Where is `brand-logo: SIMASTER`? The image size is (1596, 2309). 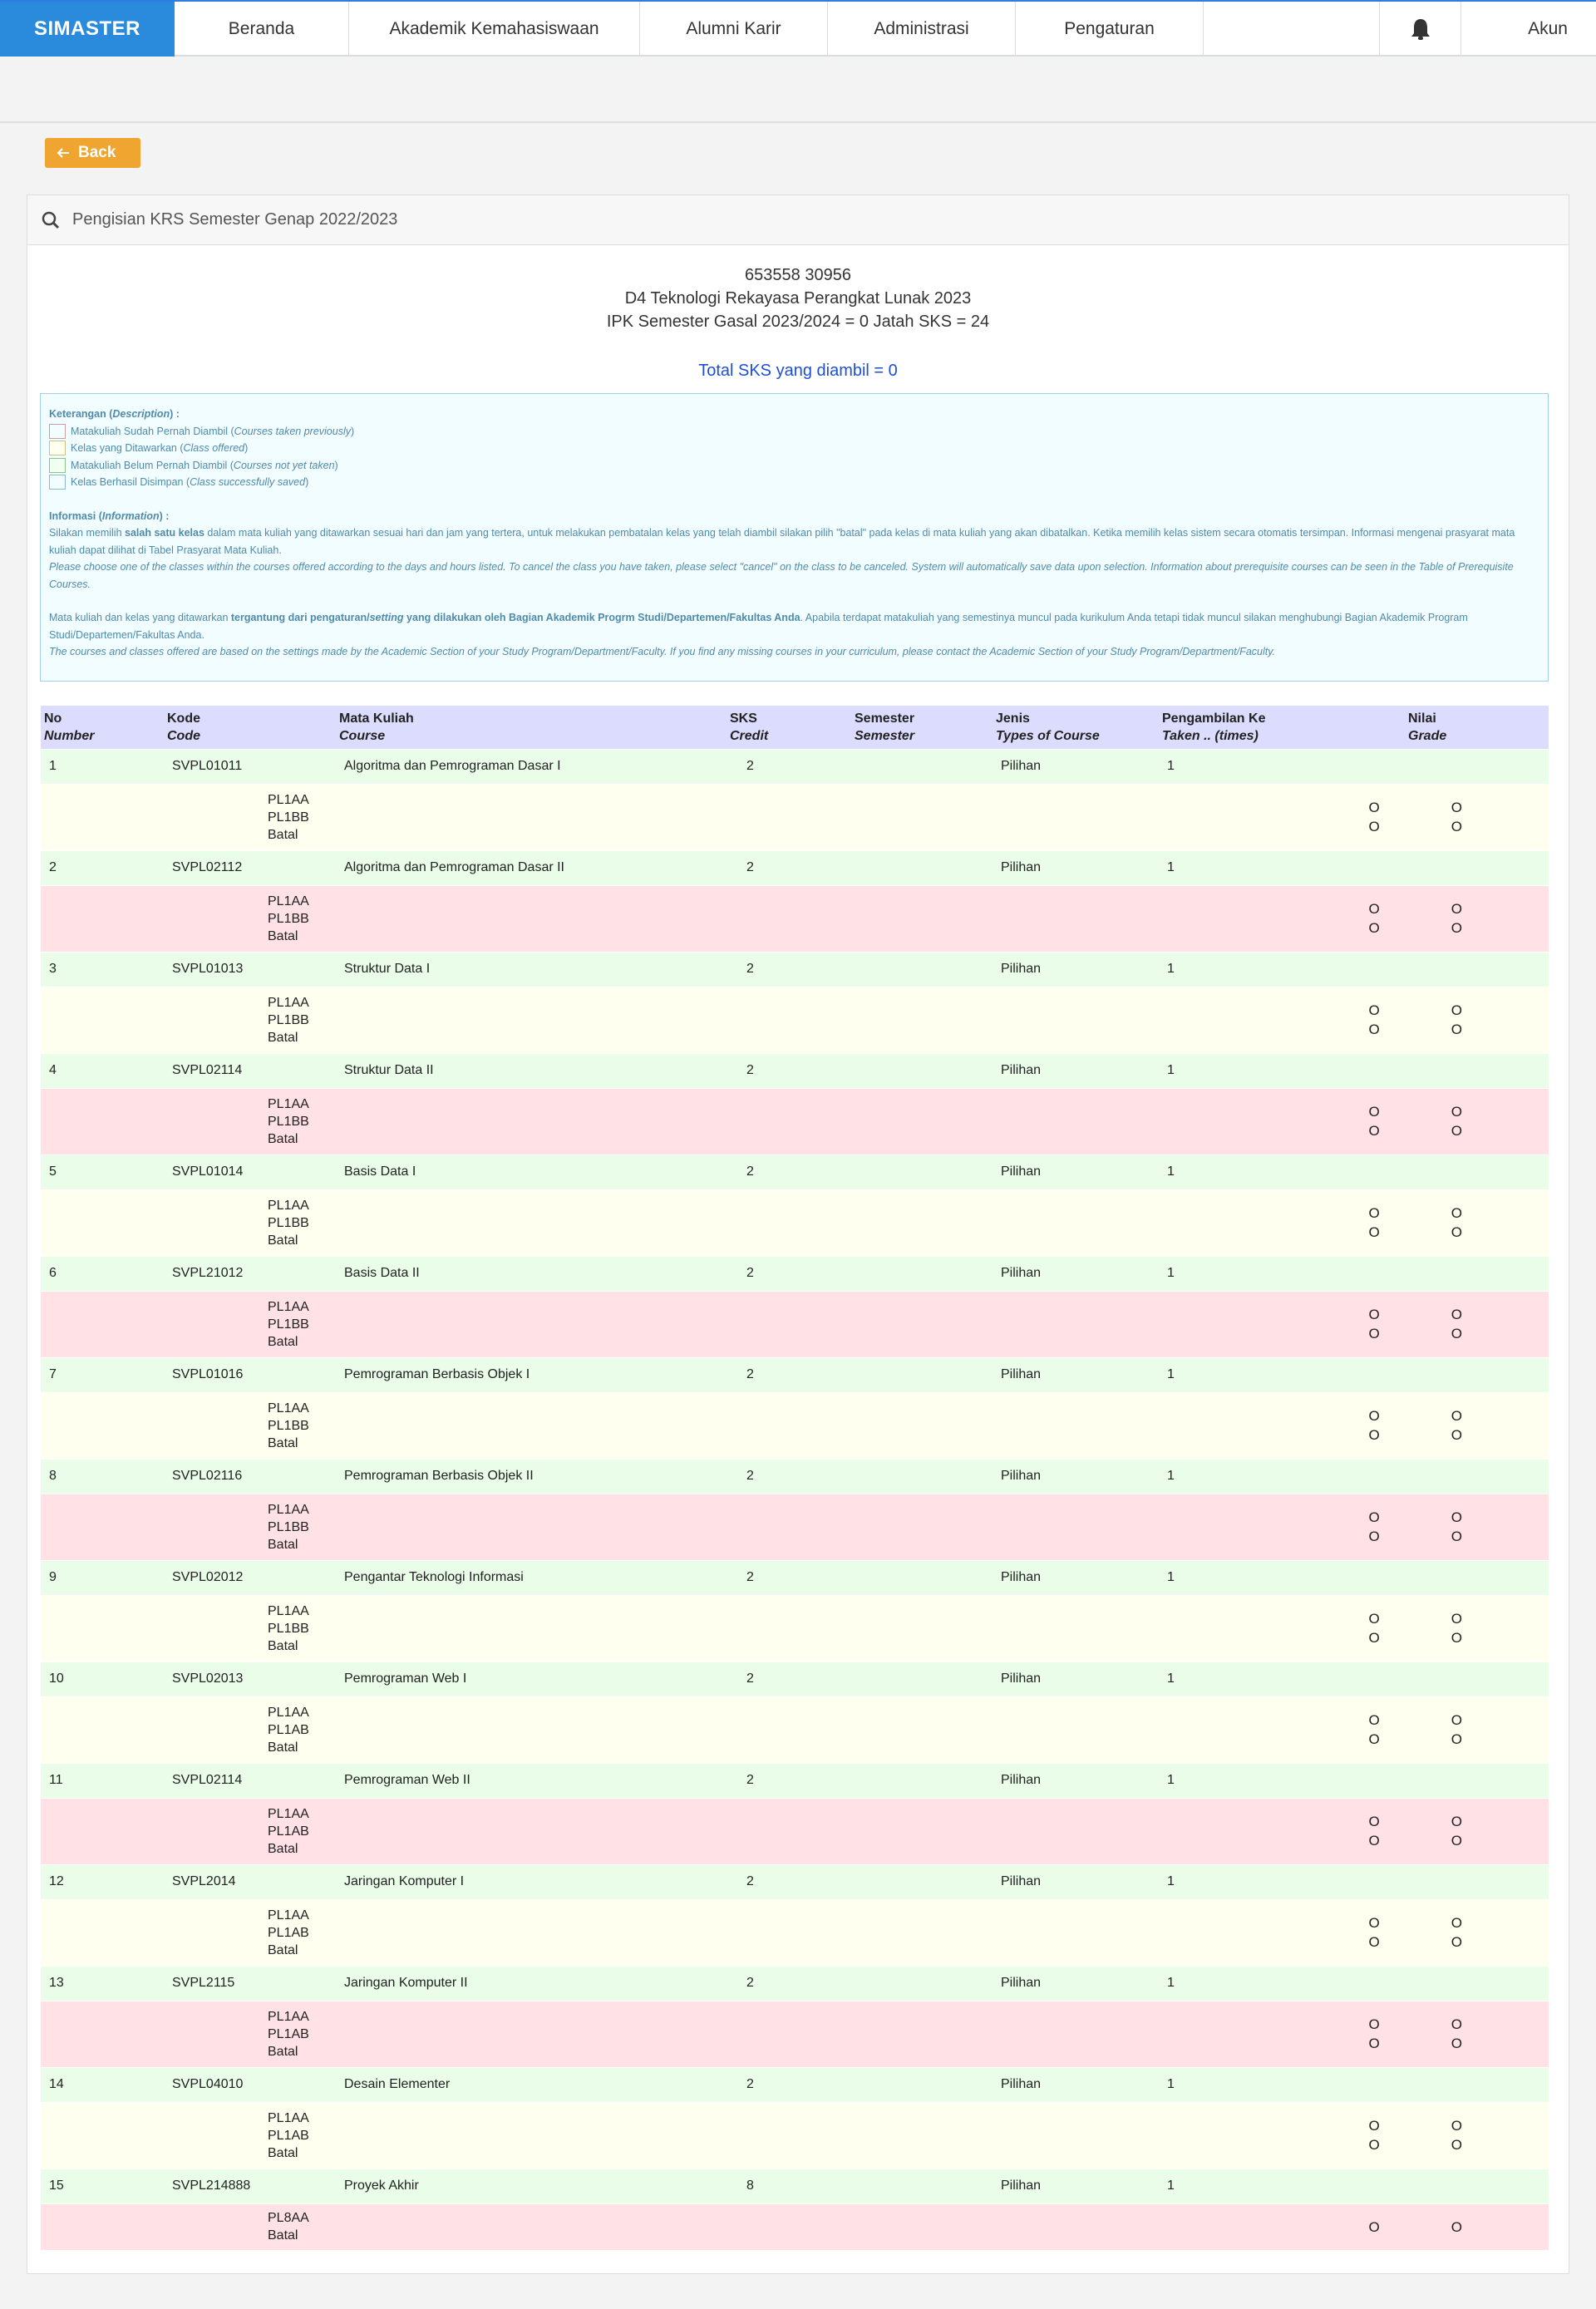 brand-logo: SIMASTER is located at coordinates (87, 29).